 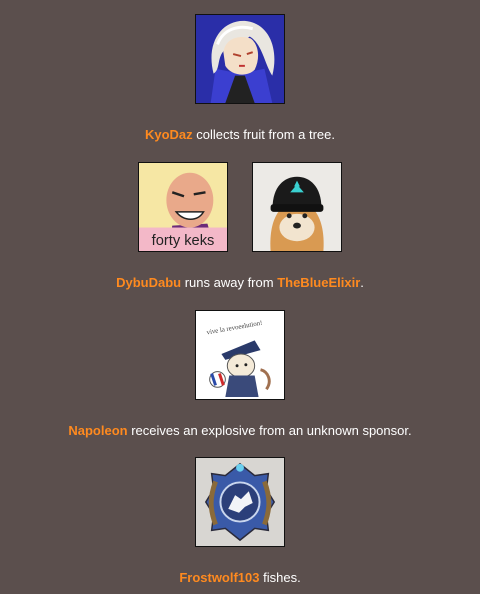 I want to click on forty-keks-label: forty keks, so click(x=183, y=241).